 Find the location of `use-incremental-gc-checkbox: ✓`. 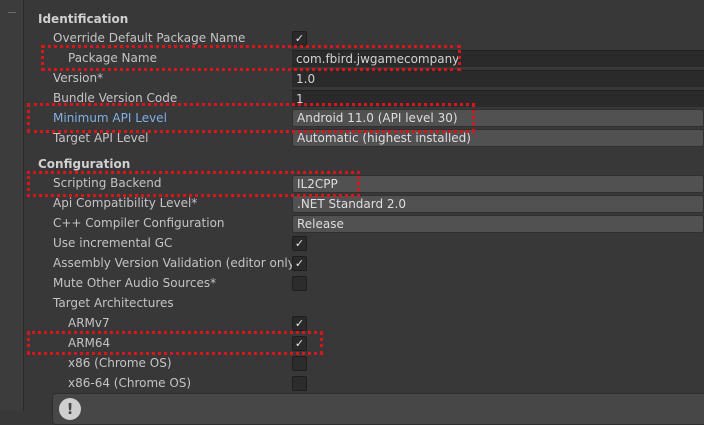

use-incremental-gc-checkbox: ✓ is located at coordinates (299, 243).